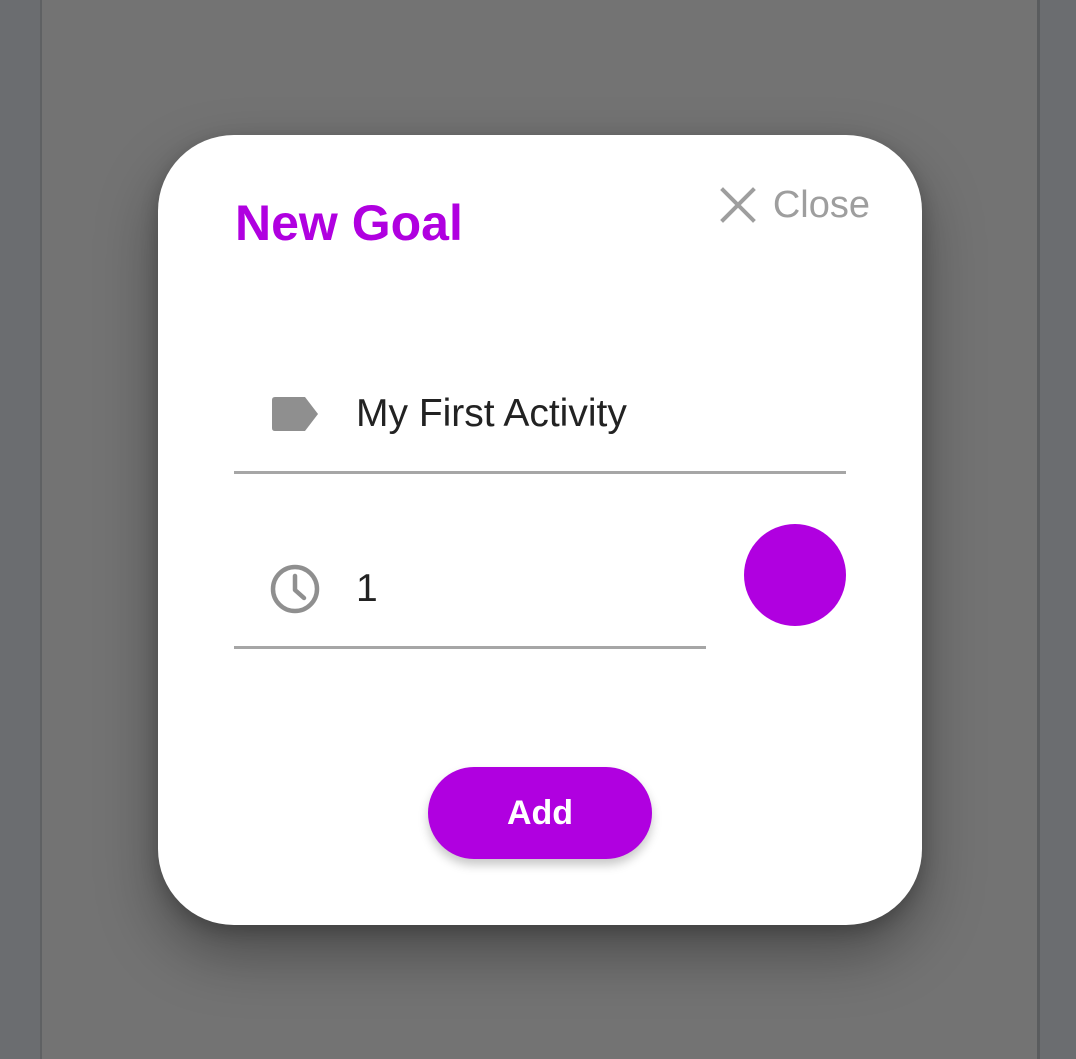 The height and width of the screenshot is (1059, 1076). What do you see at coordinates (516, 589) in the screenshot?
I see `duration-input` at bounding box center [516, 589].